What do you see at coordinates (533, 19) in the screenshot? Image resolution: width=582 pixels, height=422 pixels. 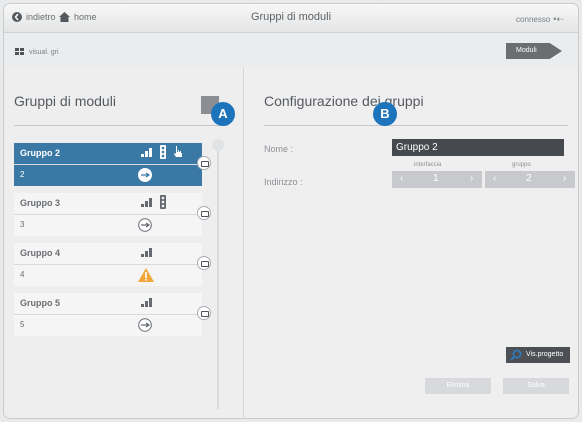 I see `connection-label: connesso` at bounding box center [533, 19].